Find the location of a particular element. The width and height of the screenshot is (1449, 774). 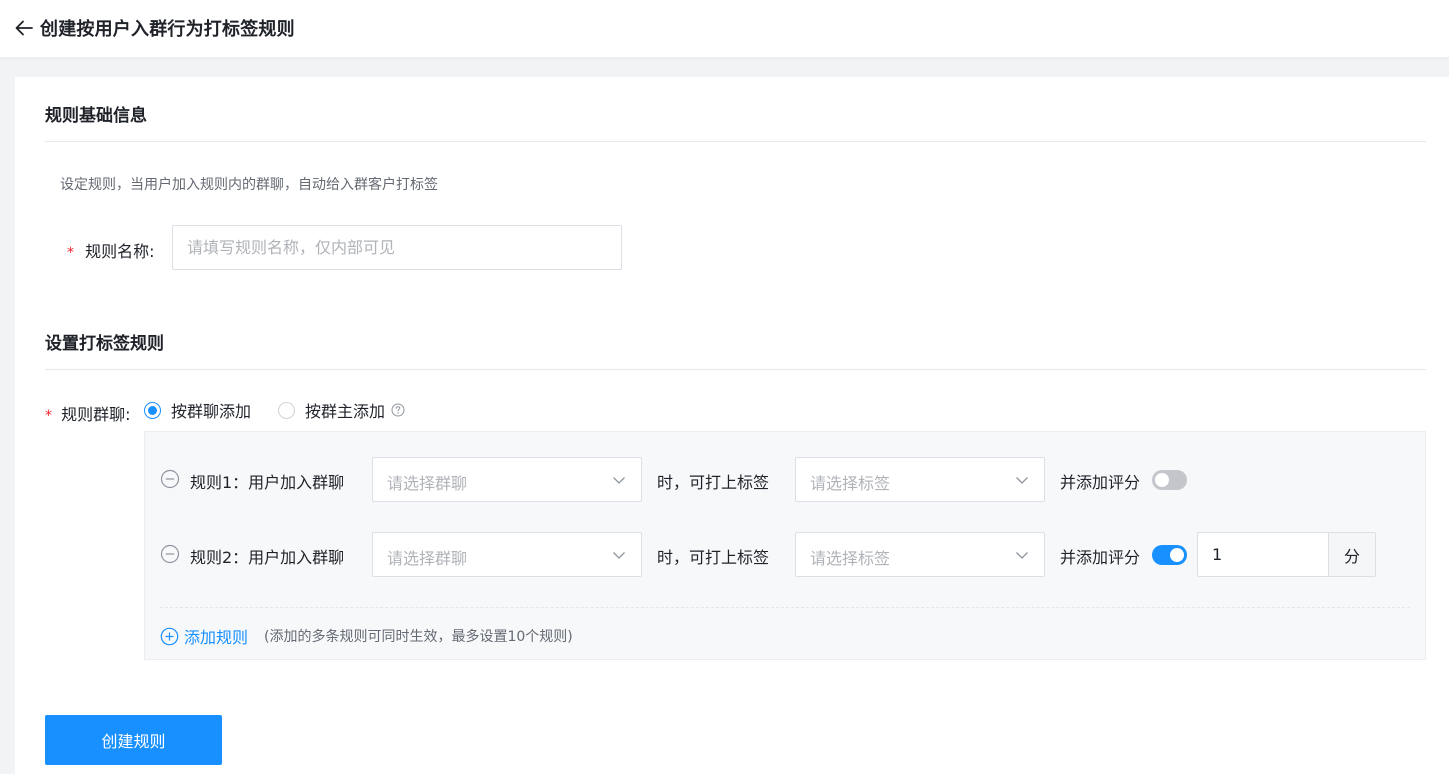

rule-group-radio-group: 按群聊添加 按群主添加 is located at coordinates (274, 410).